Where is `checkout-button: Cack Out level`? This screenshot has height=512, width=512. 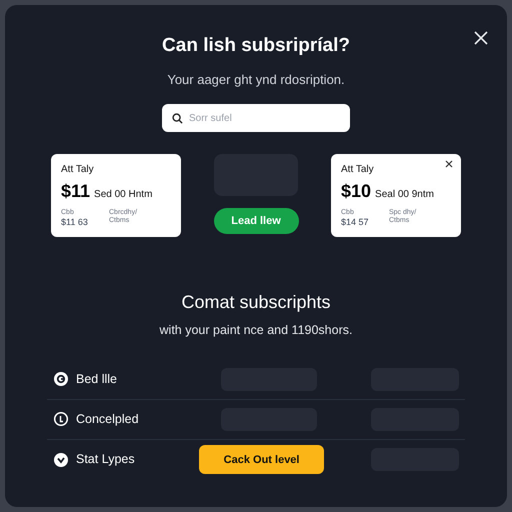
checkout-button: Cack Out level is located at coordinates (261, 459).